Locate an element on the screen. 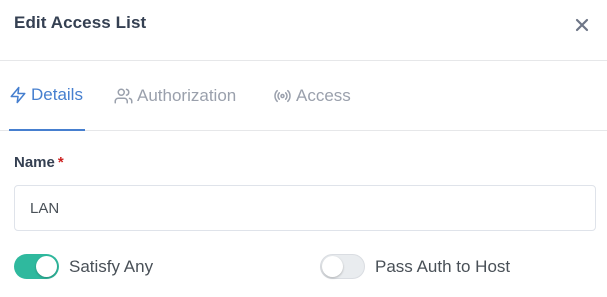 The height and width of the screenshot is (297, 607). broadcast-icon is located at coordinates (282, 96).